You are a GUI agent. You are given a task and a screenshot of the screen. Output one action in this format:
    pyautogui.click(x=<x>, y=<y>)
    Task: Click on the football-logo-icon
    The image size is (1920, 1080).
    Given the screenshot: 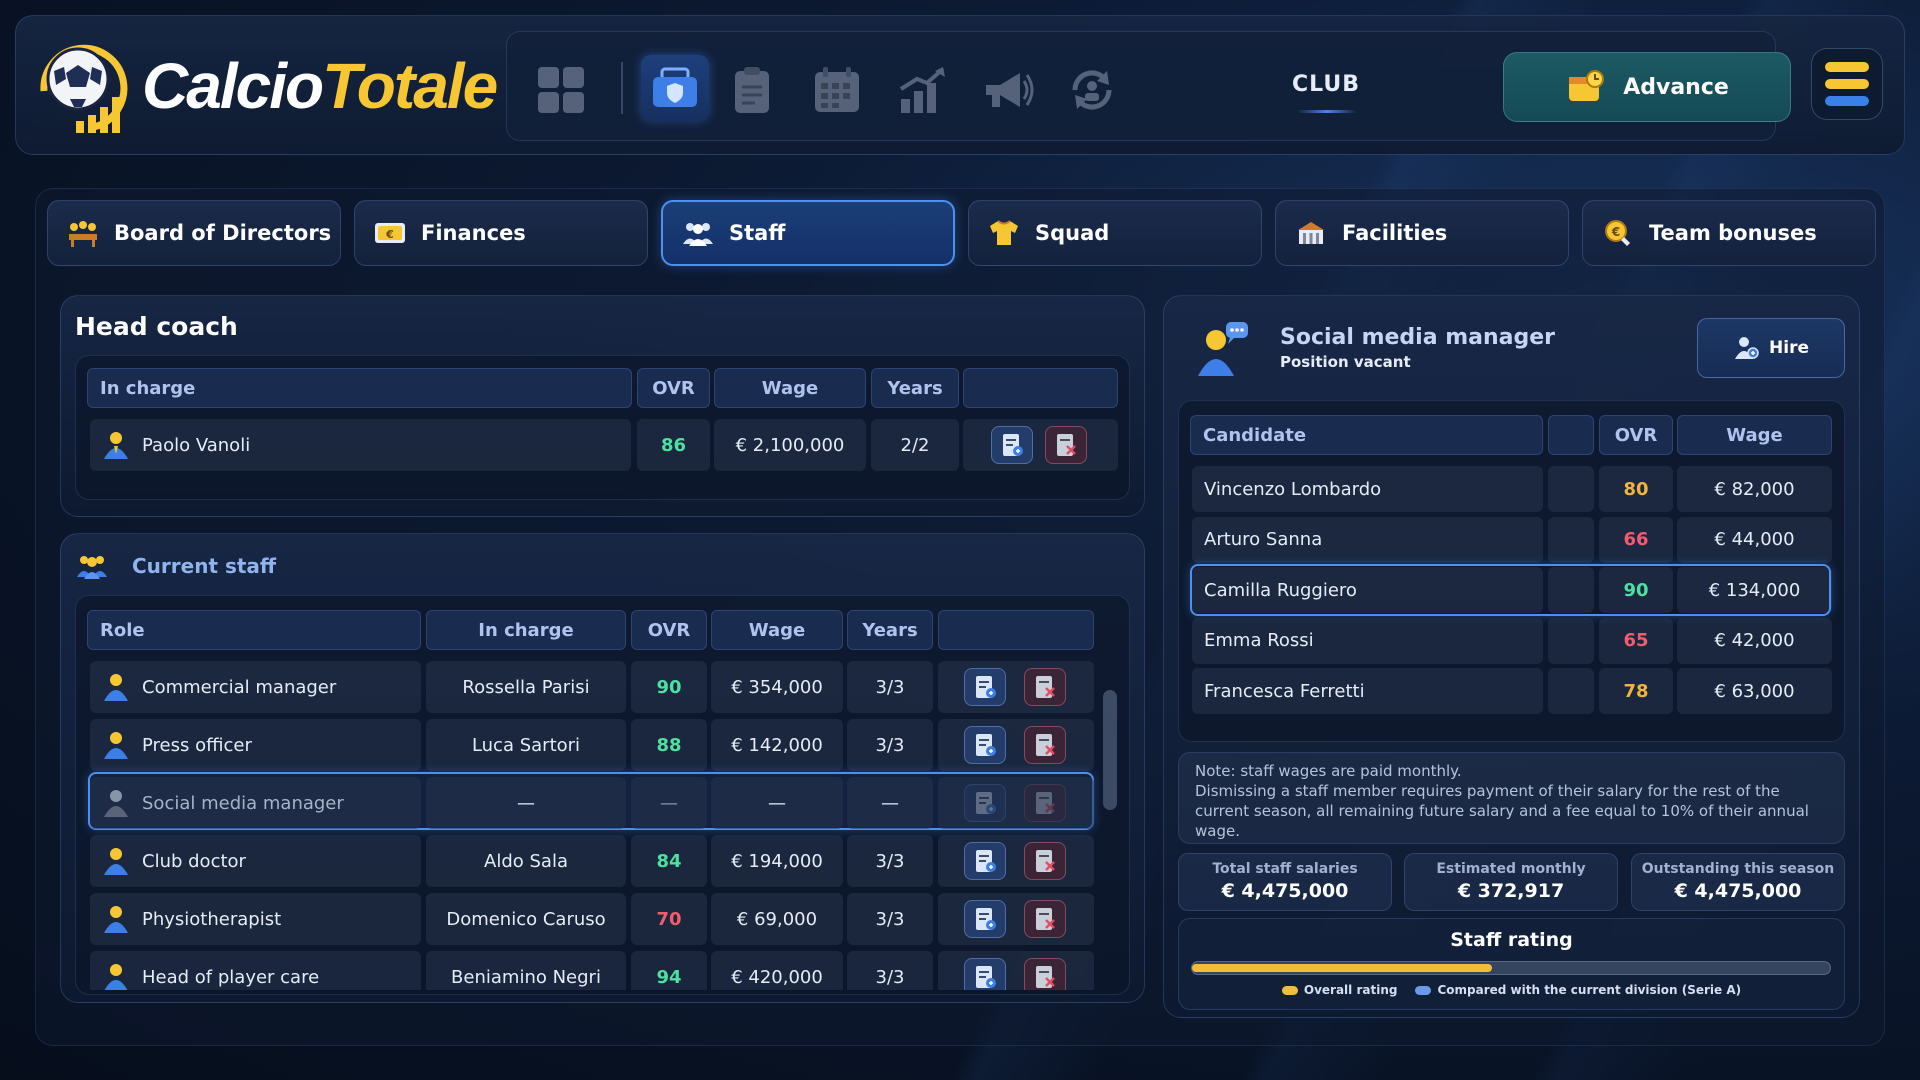 What is the action you would take?
    pyautogui.click(x=82, y=86)
    